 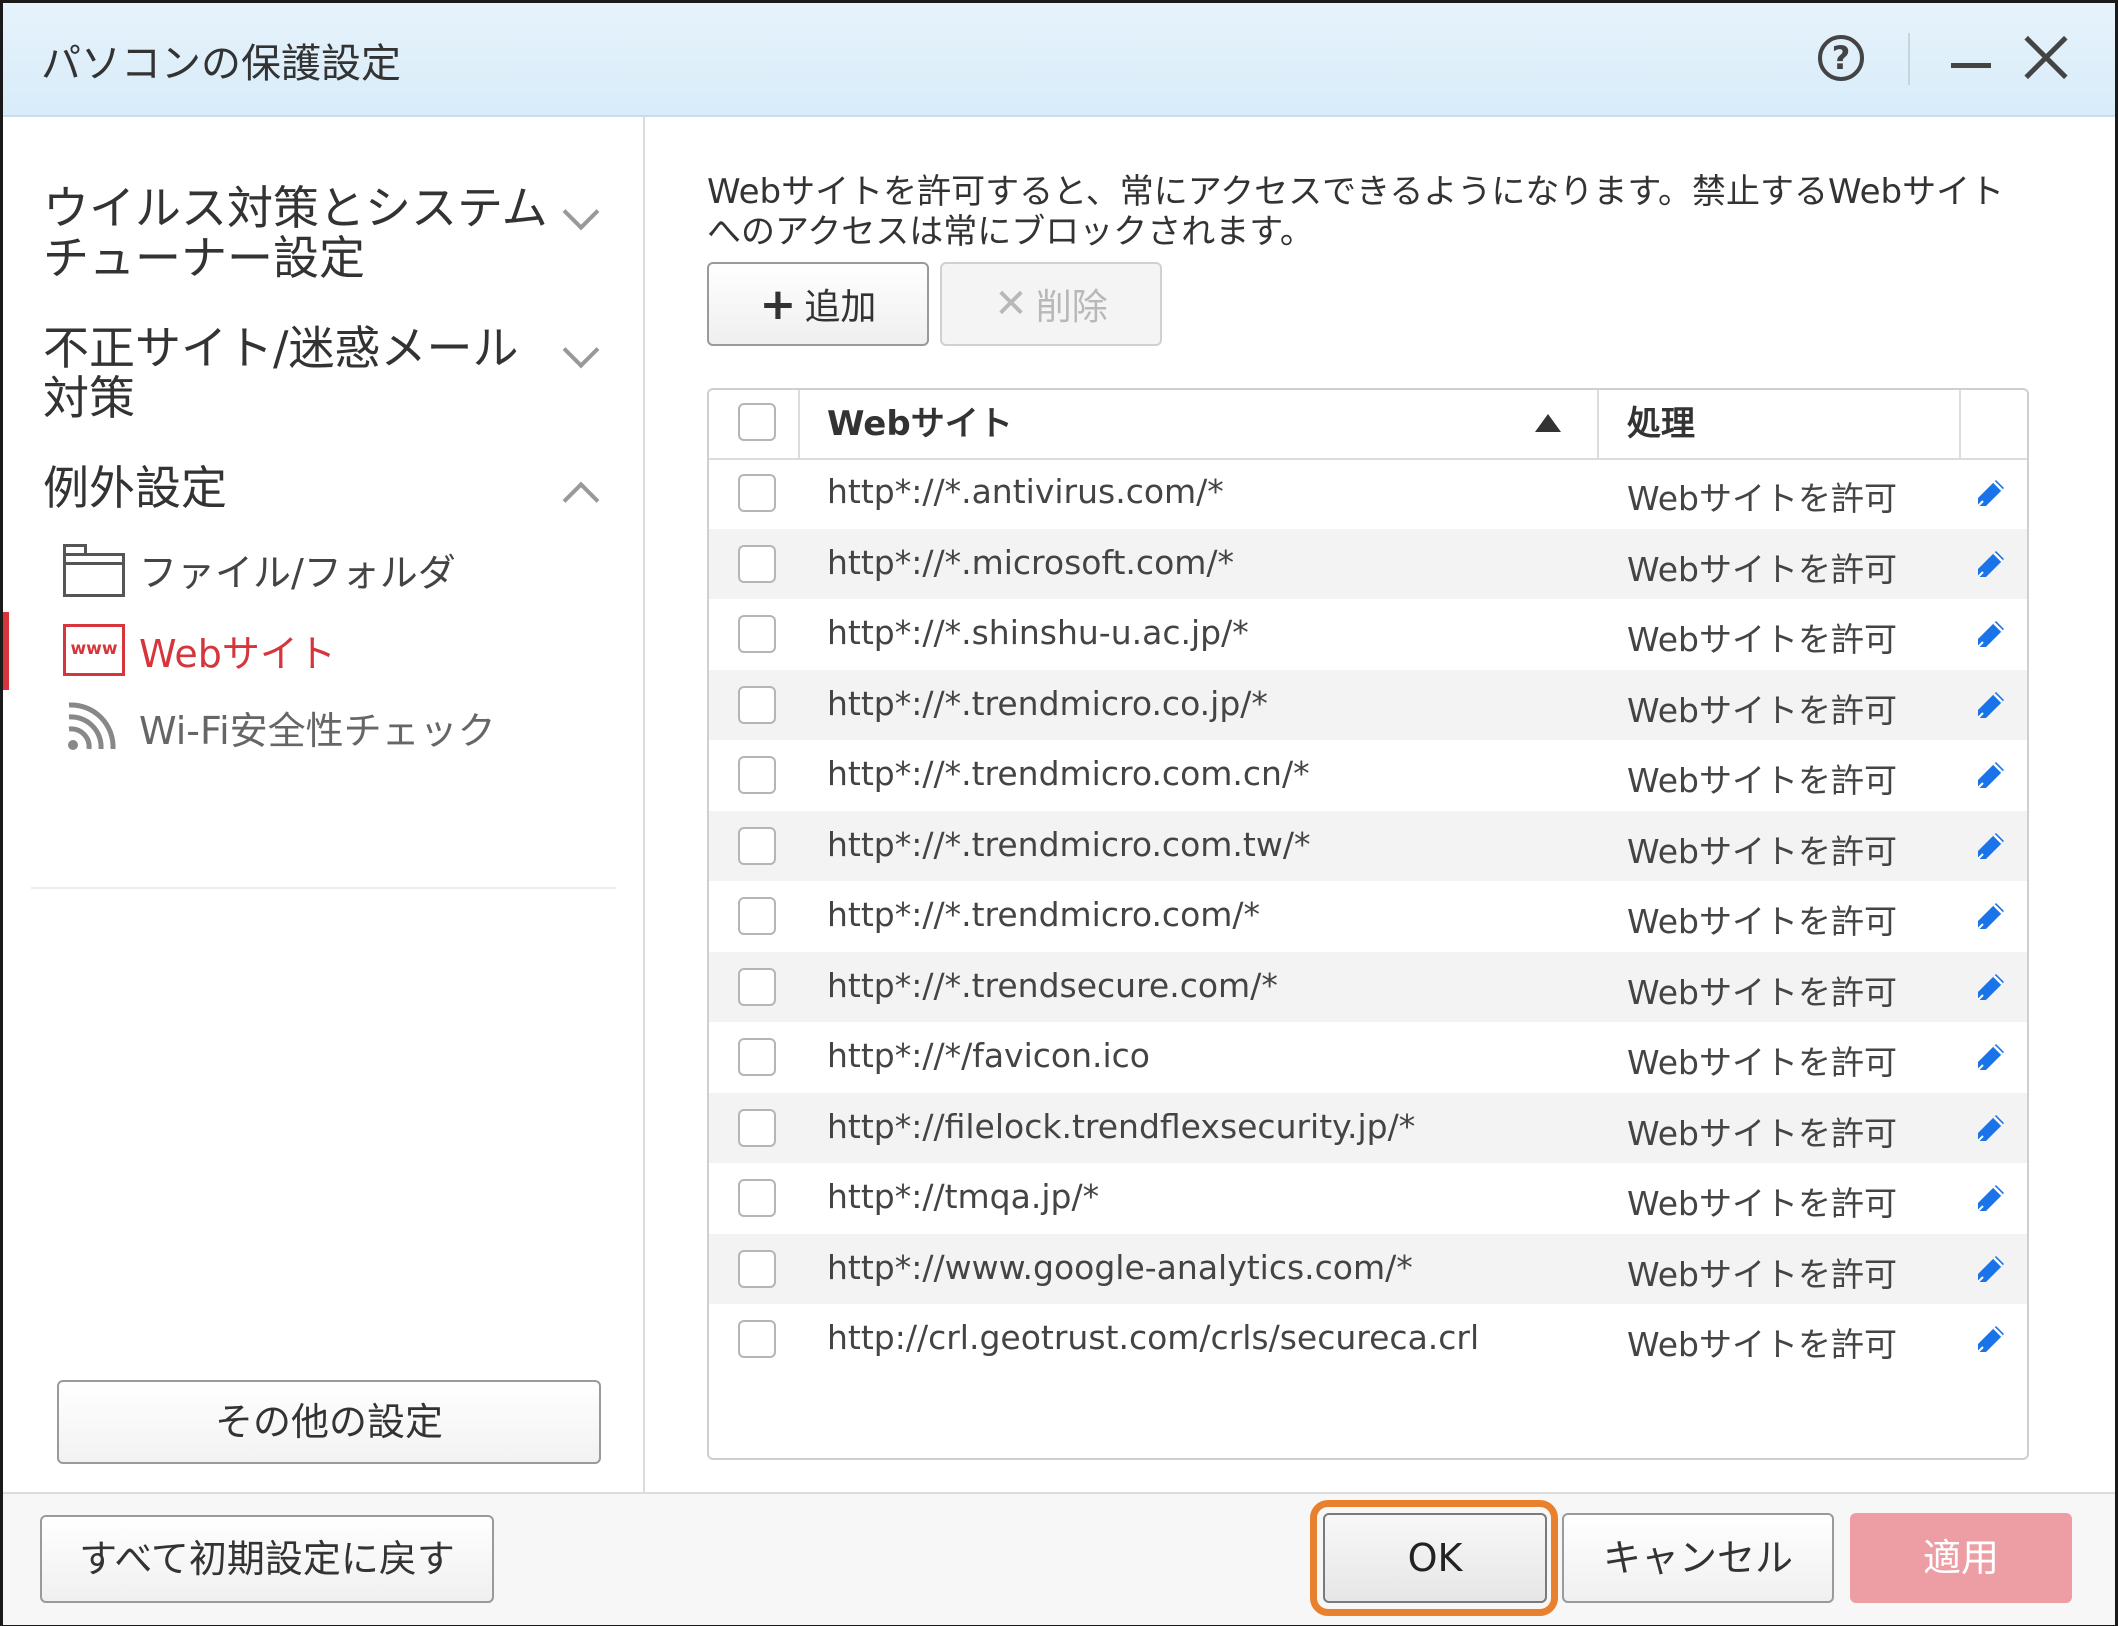 What do you see at coordinates (778, 304) in the screenshot?
I see `plus-icon: +` at bounding box center [778, 304].